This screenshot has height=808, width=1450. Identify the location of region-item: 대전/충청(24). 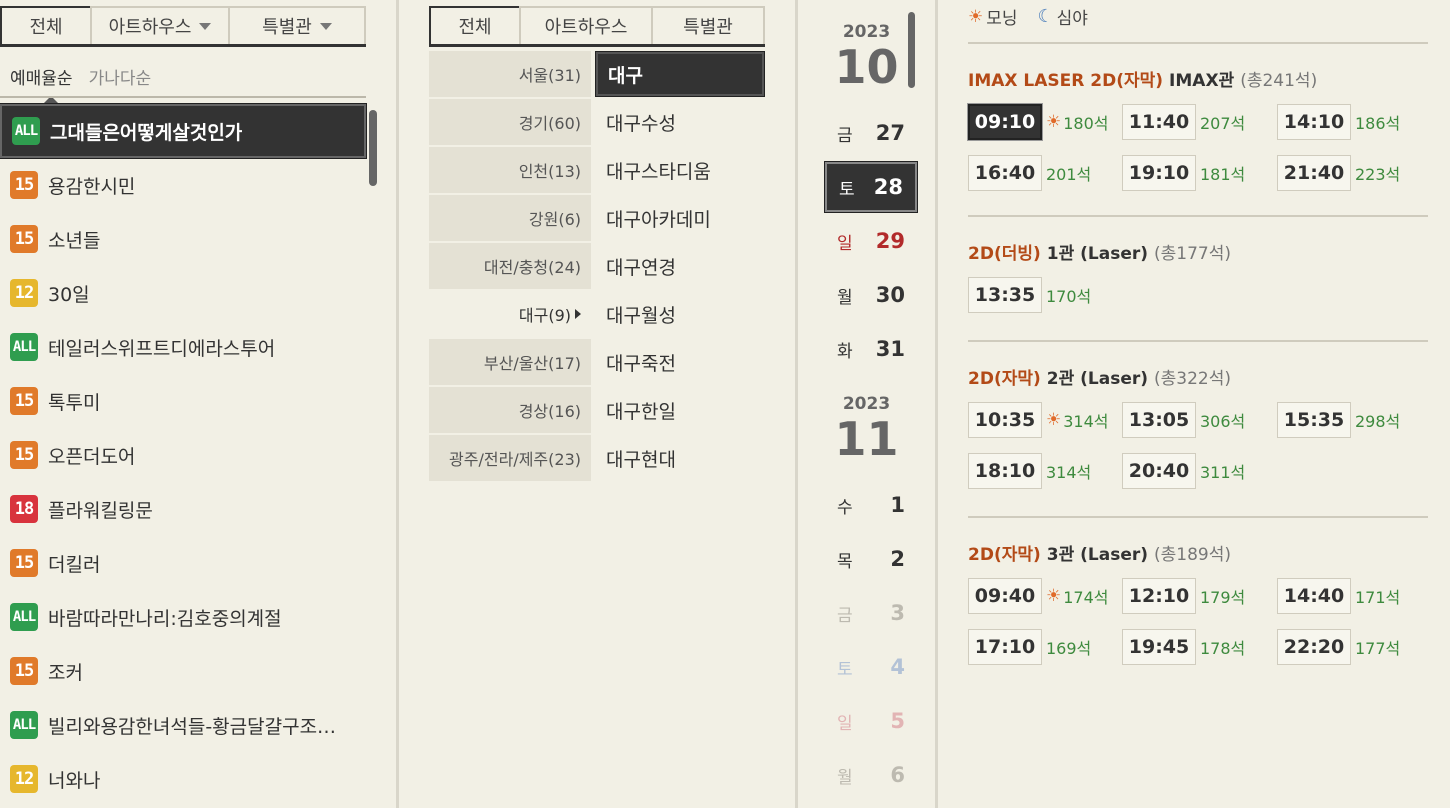
(510, 266).